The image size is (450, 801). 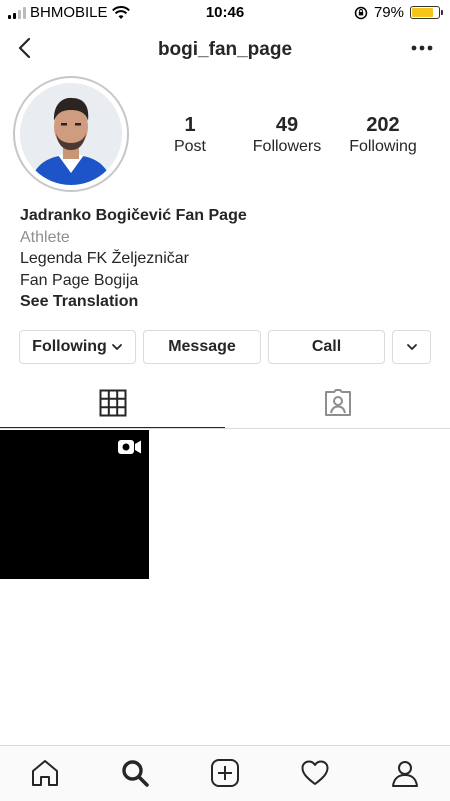 What do you see at coordinates (133, 215) in the screenshot?
I see `profile-name: Jadranko Bogičević Fan Page` at bounding box center [133, 215].